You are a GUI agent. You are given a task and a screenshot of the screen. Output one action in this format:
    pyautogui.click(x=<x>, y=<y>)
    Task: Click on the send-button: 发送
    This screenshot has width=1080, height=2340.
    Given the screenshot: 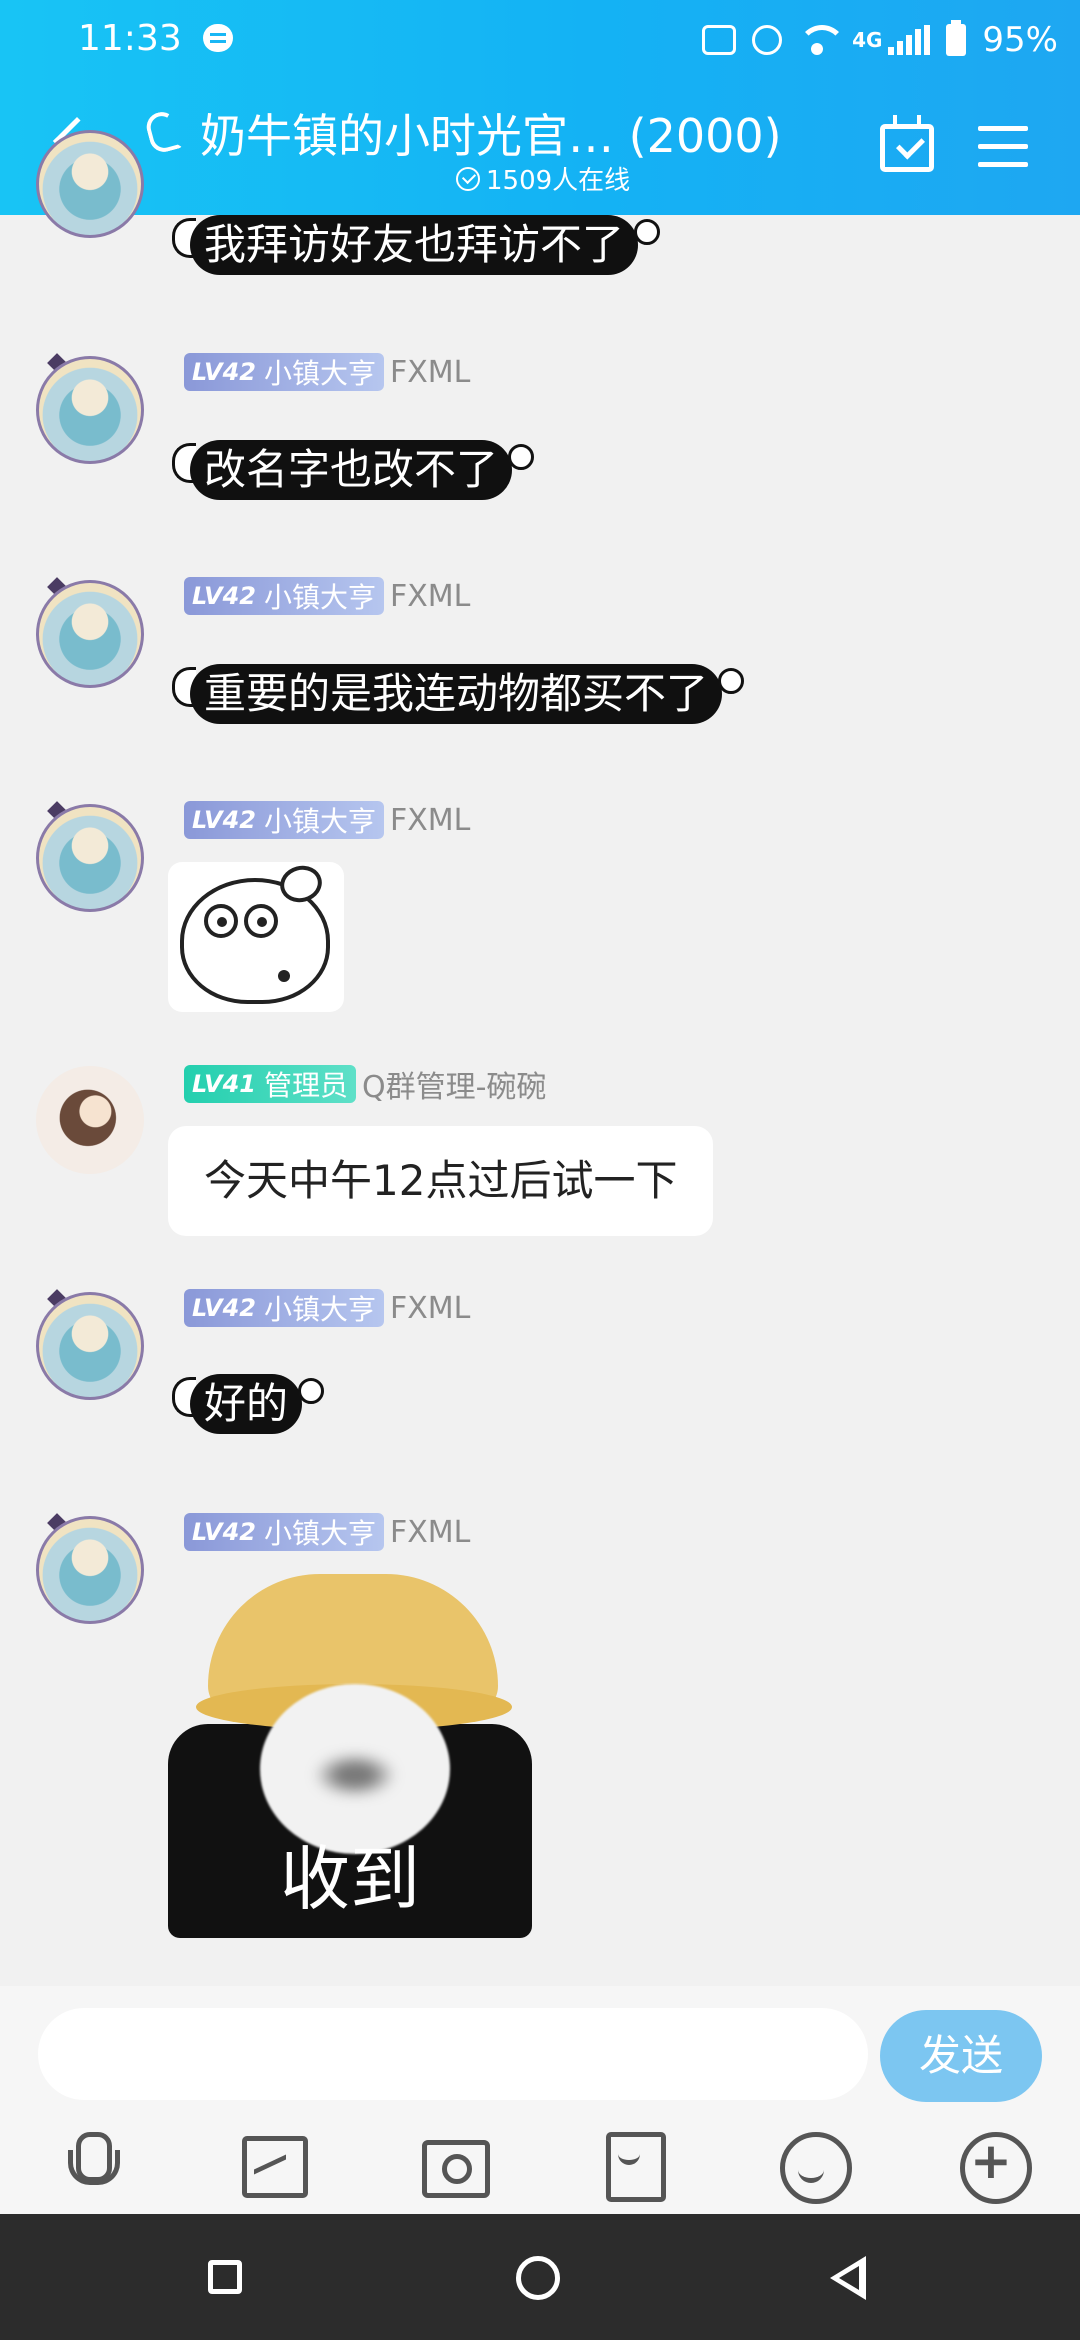 What is the action you would take?
    pyautogui.click(x=961, y=2056)
    